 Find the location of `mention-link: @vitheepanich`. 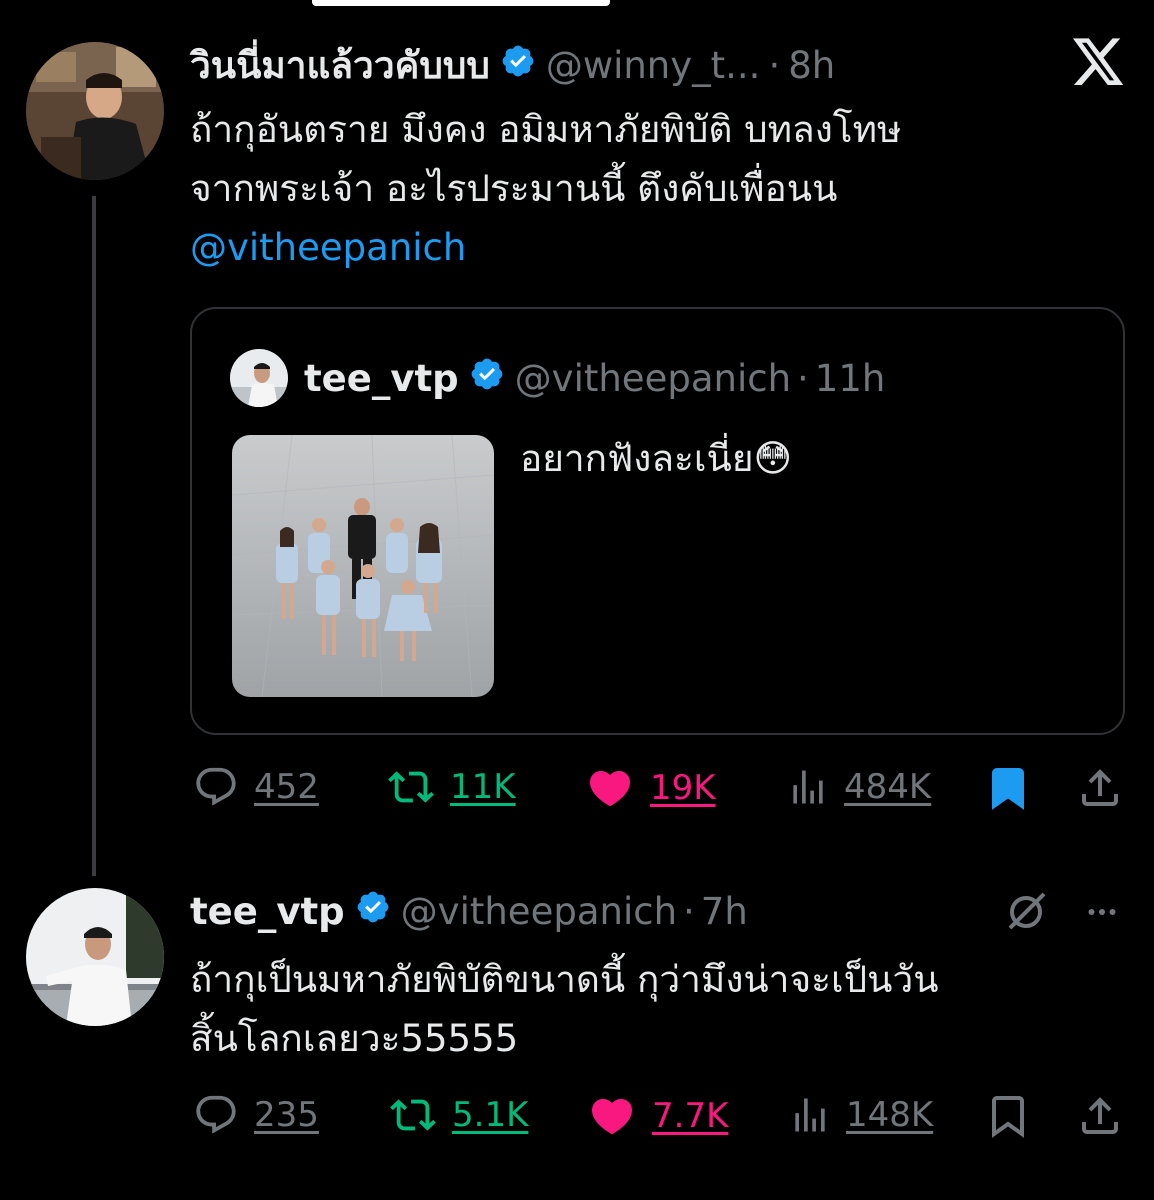

mention-link: @vitheepanich is located at coordinates (655, 247).